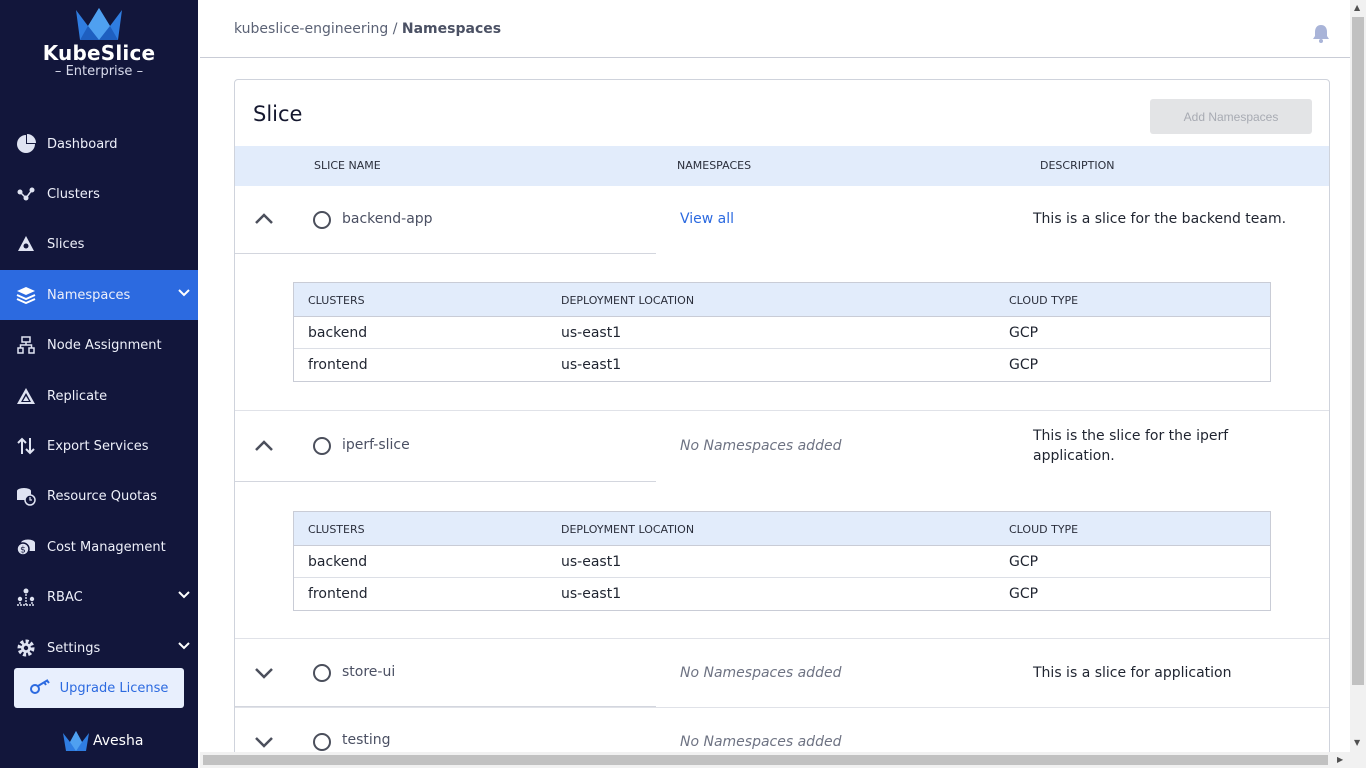  Describe the element at coordinates (26, 345) in the screenshot. I see `node-tree-icon` at that location.